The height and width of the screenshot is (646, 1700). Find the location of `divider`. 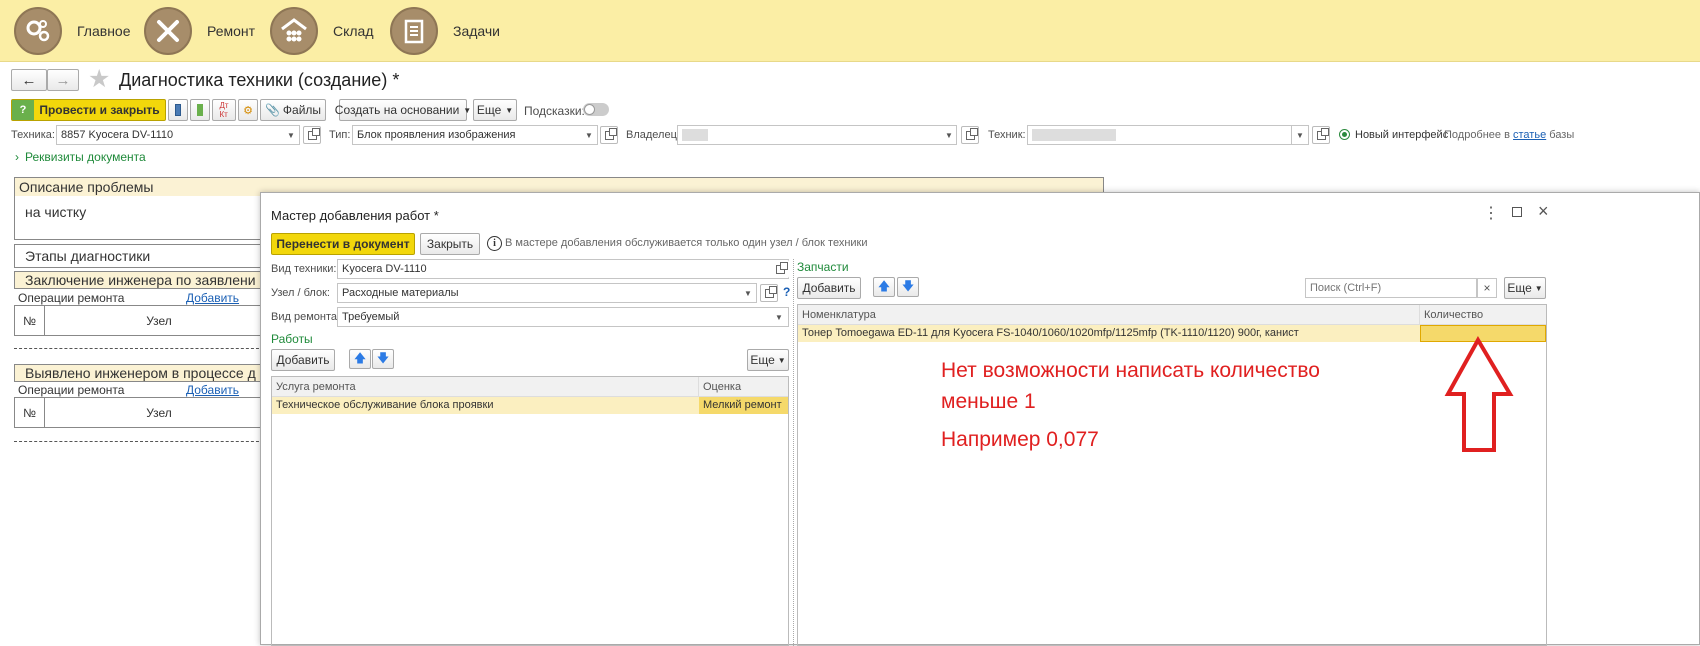

divider is located at coordinates (139, 441).